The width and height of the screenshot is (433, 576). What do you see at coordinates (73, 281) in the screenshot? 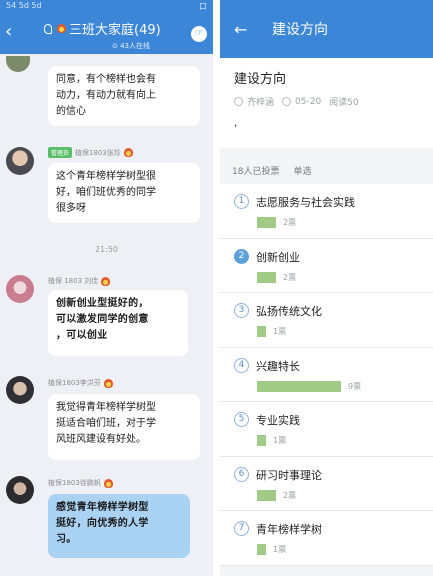
I see `sender-name: 植保 1803 刘佳` at bounding box center [73, 281].